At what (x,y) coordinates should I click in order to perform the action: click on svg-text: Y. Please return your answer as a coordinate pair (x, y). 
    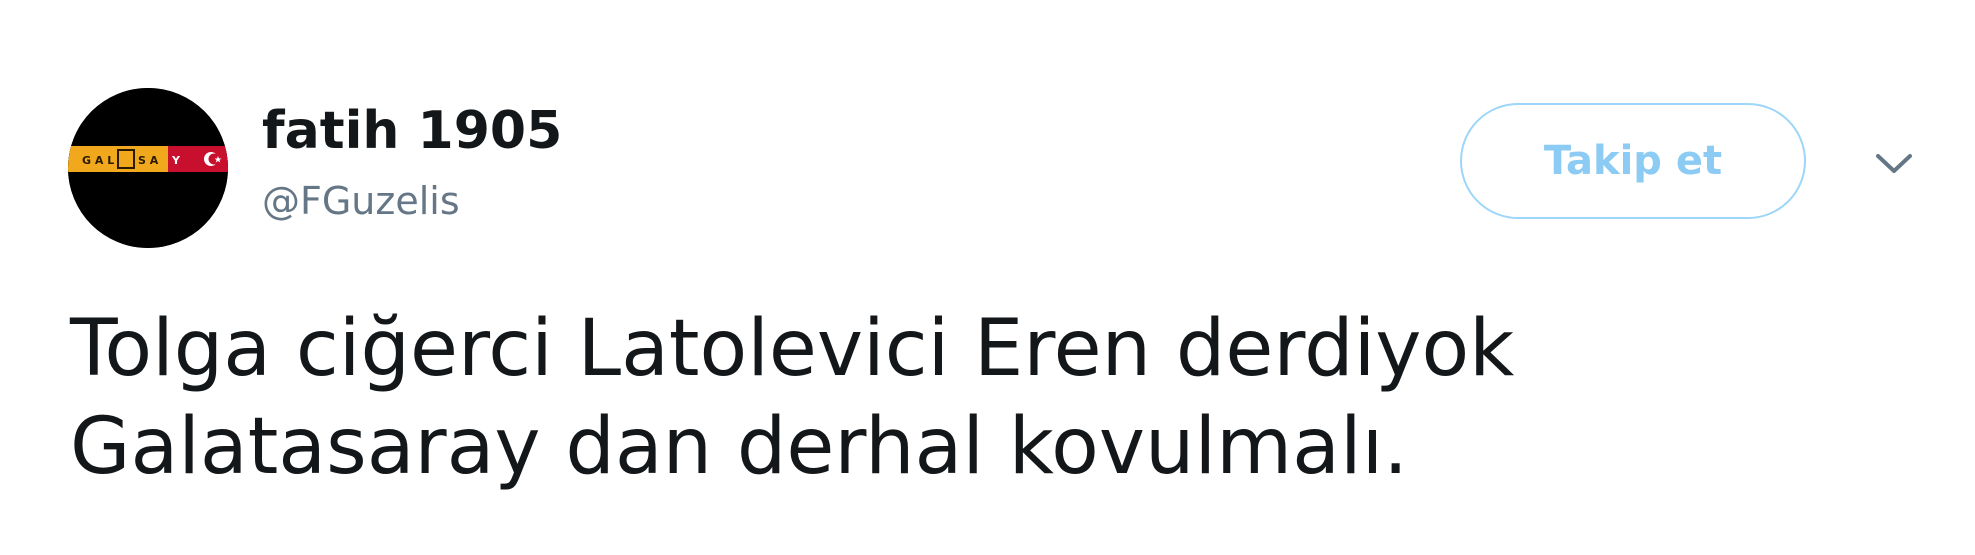
    Looking at the image, I should click on (176, 160).